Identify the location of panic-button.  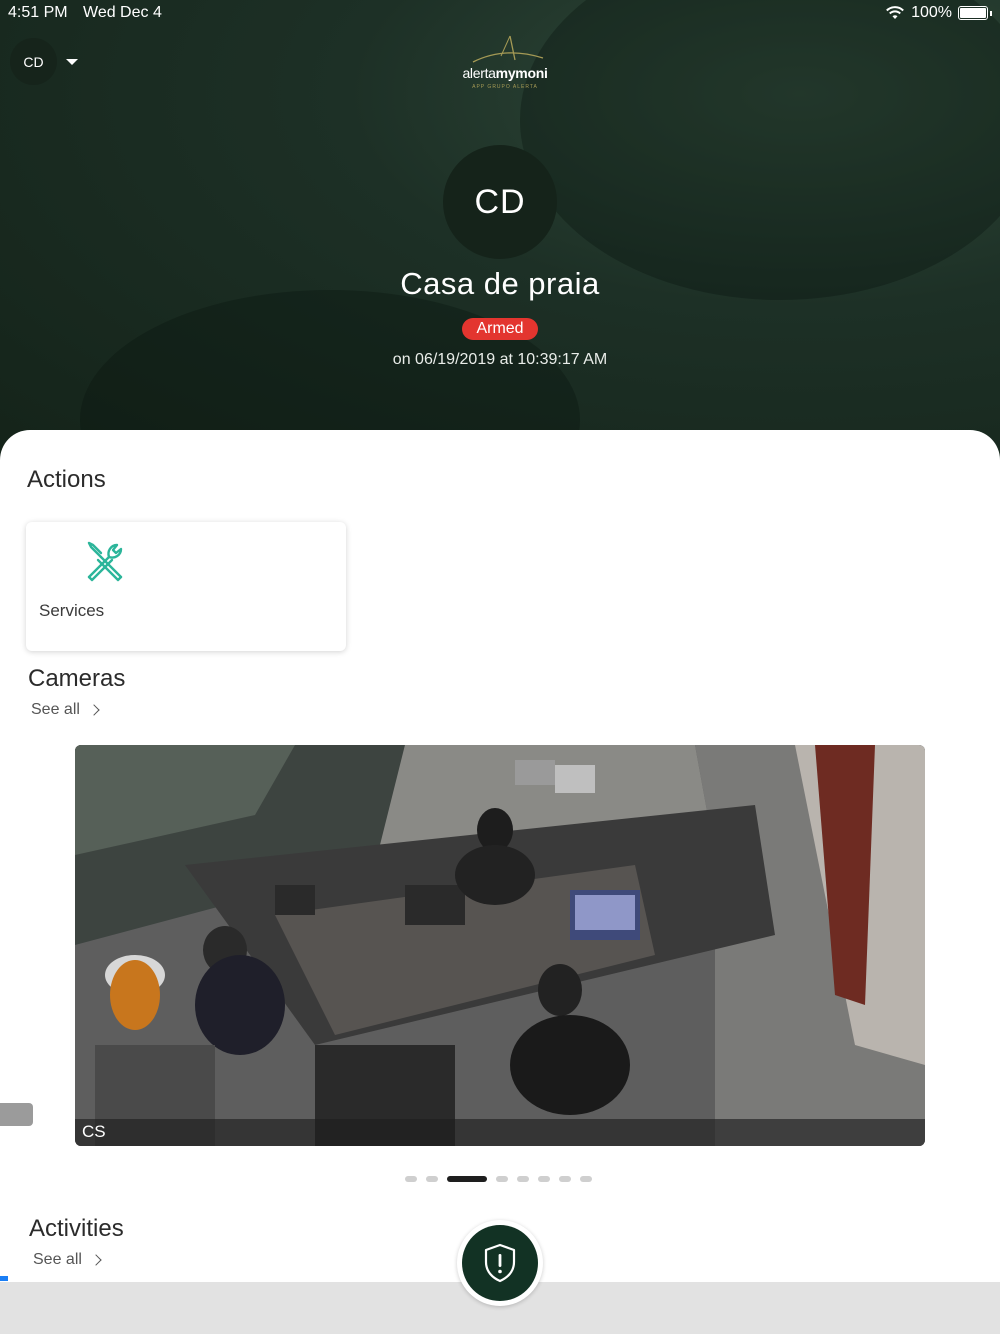
(500, 1263).